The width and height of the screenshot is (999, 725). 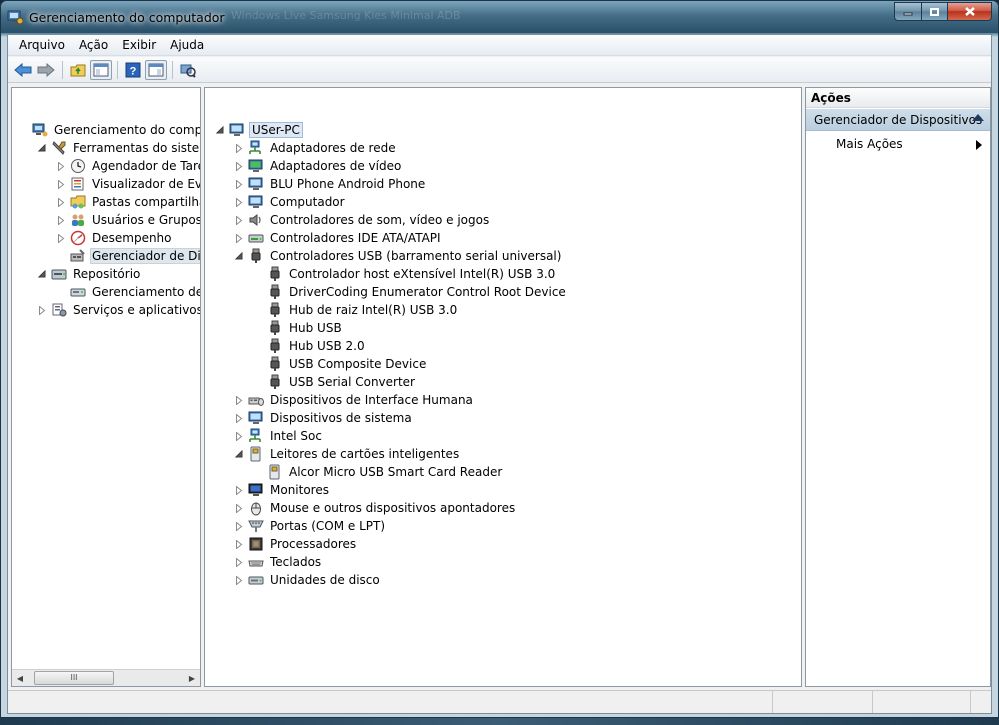 What do you see at coordinates (499, 70) in the screenshot?
I see `toolbar: ?` at bounding box center [499, 70].